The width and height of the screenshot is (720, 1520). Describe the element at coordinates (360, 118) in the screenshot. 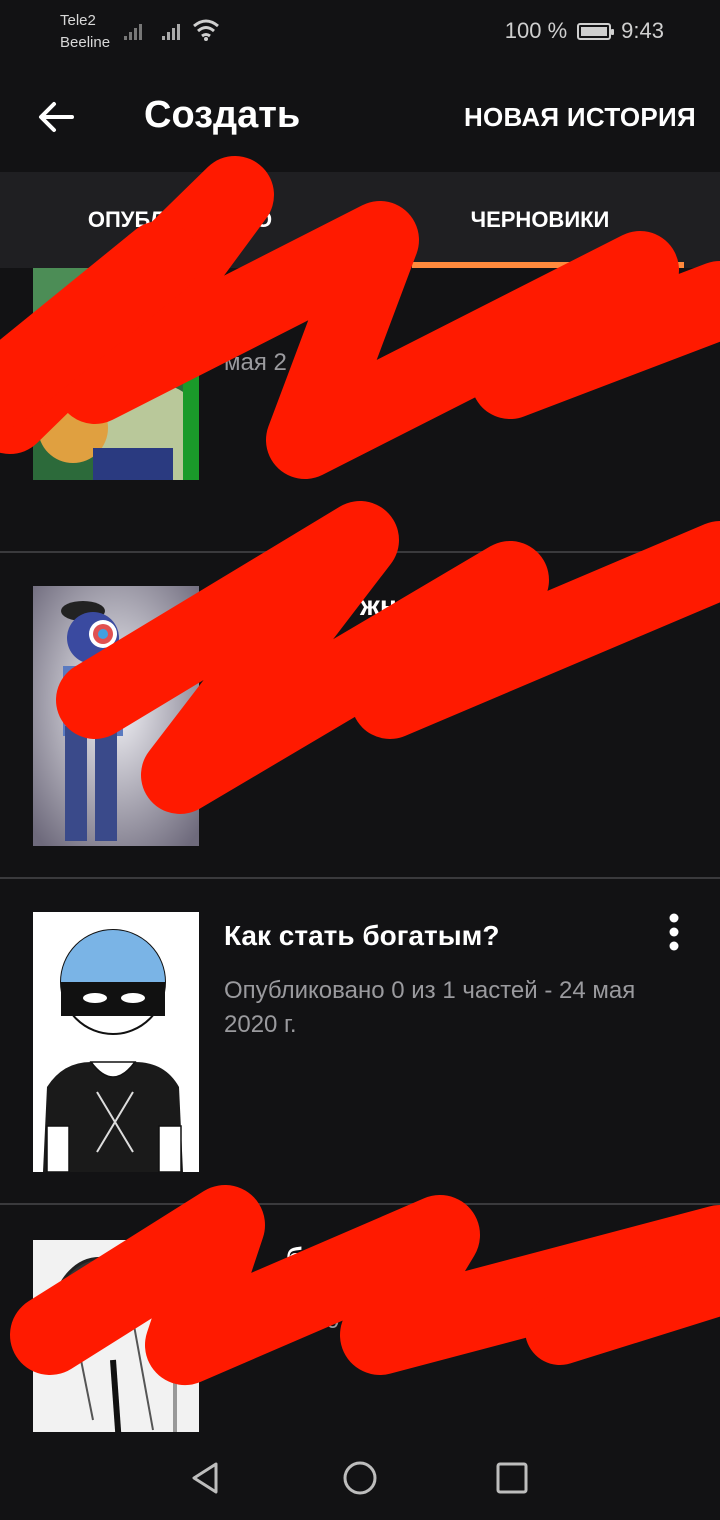

I see `app-bar: Создать НОВАЯ ИСТОРИЯ` at that location.